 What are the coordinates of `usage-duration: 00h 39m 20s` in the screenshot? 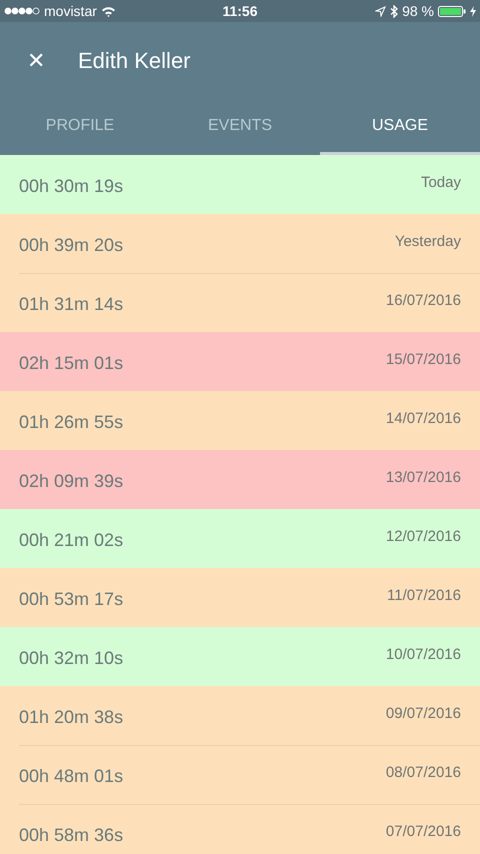 It's located at (71, 246).